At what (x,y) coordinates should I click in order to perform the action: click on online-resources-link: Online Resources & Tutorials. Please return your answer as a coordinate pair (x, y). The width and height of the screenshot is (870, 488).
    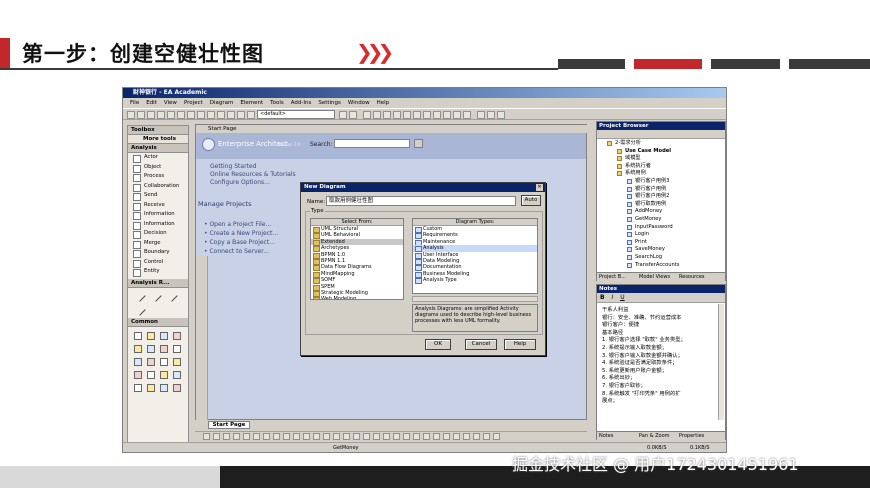
    Looking at the image, I should click on (253, 175).